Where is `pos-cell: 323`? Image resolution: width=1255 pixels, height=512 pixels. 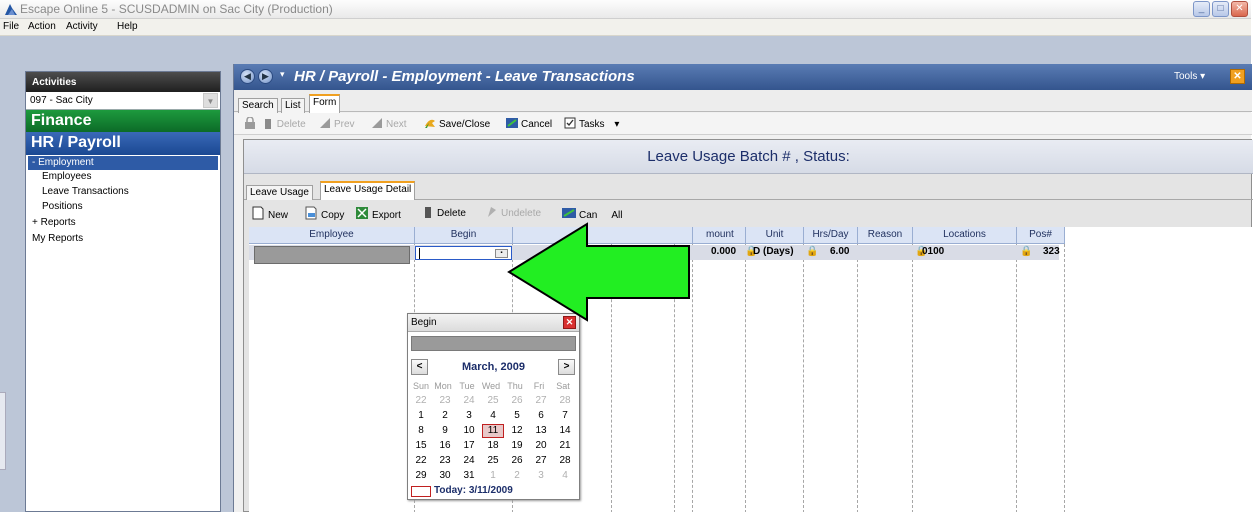
pos-cell: 323 is located at coordinates (1051, 251).